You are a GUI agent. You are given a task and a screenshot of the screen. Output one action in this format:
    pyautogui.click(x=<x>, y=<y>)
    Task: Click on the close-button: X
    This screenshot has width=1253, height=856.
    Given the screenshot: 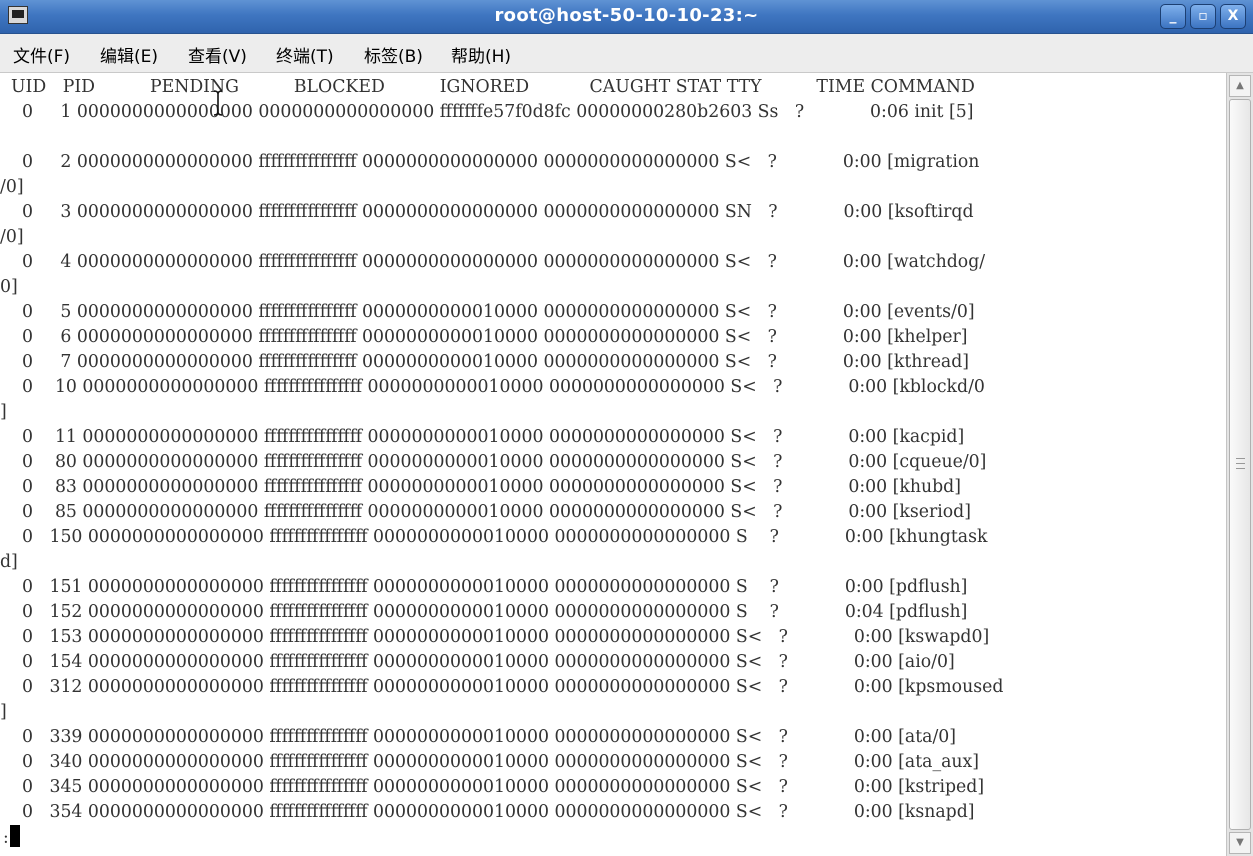 What is the action you would take?
    pyautogui.click(x=1233, y=16)
    